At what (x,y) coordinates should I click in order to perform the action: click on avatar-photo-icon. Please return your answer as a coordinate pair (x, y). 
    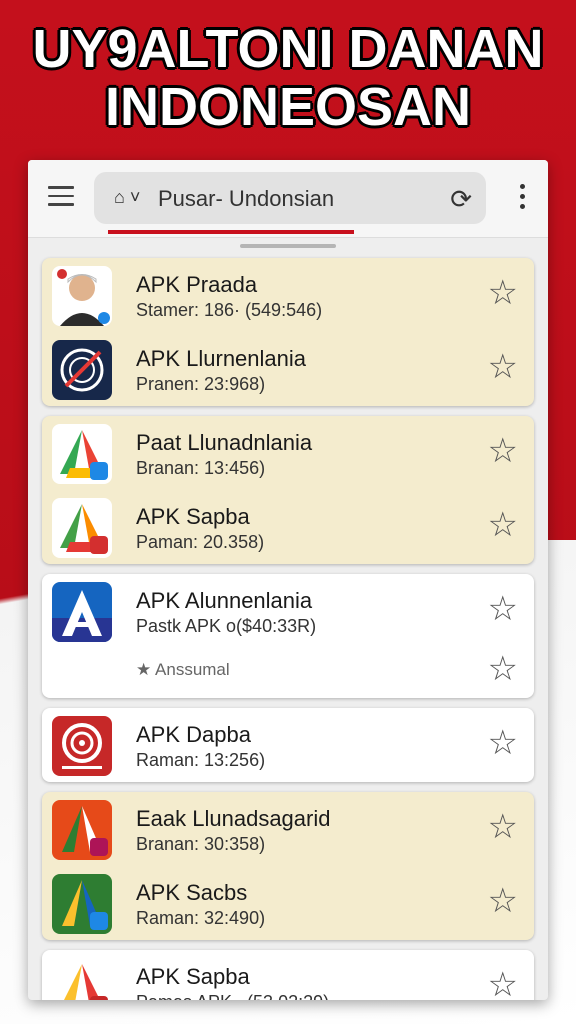
    Looking at the image, I should click on (82, 296).